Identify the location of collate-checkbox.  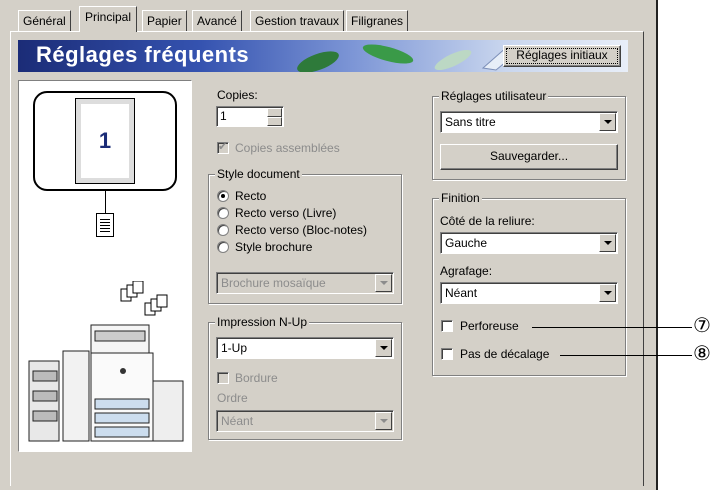
(223, 147).